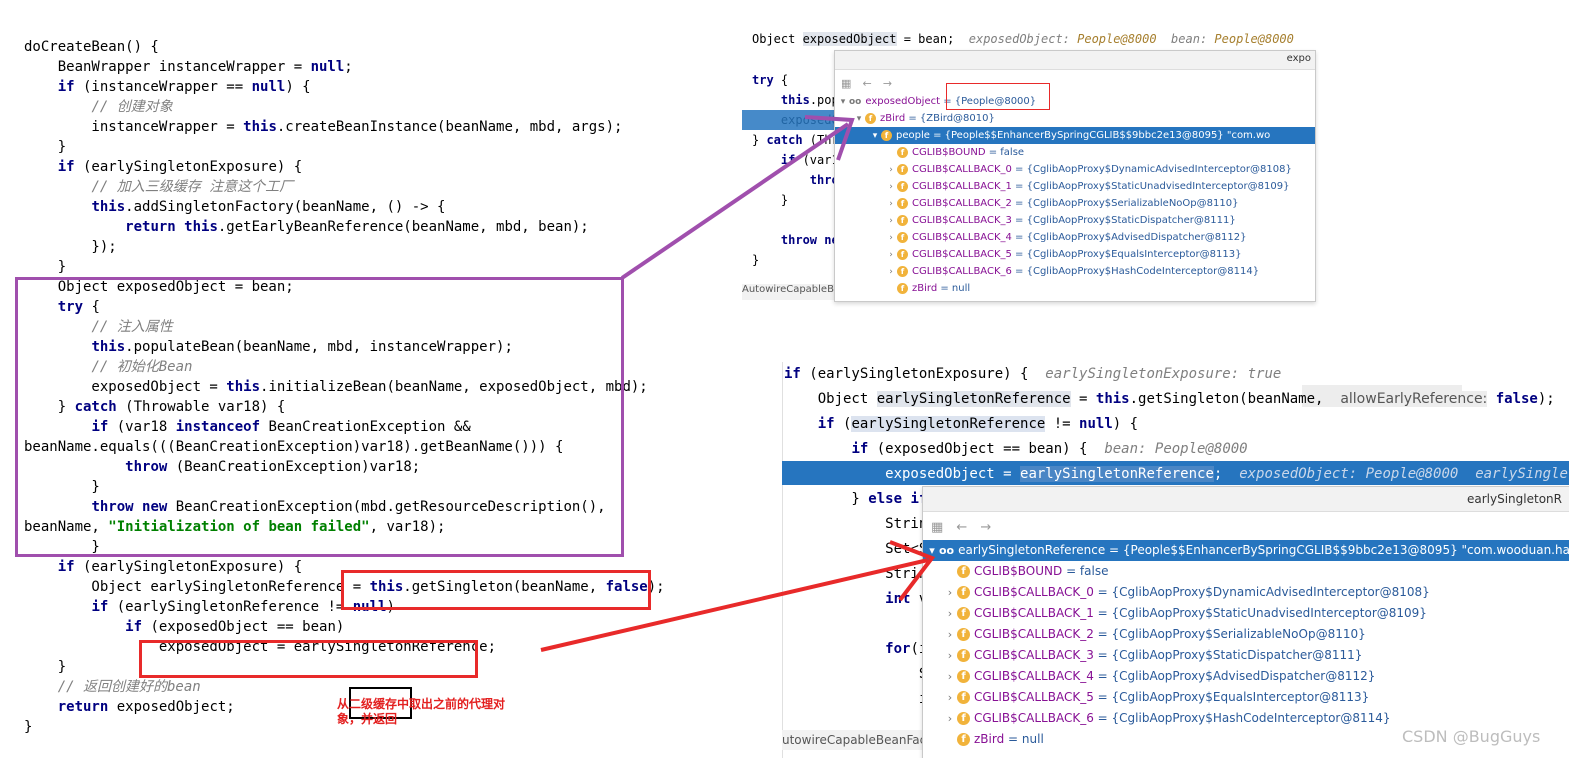 This screenshot has height=758, width=1569. I want to click on purple-arrow-line, so click(735, 201).